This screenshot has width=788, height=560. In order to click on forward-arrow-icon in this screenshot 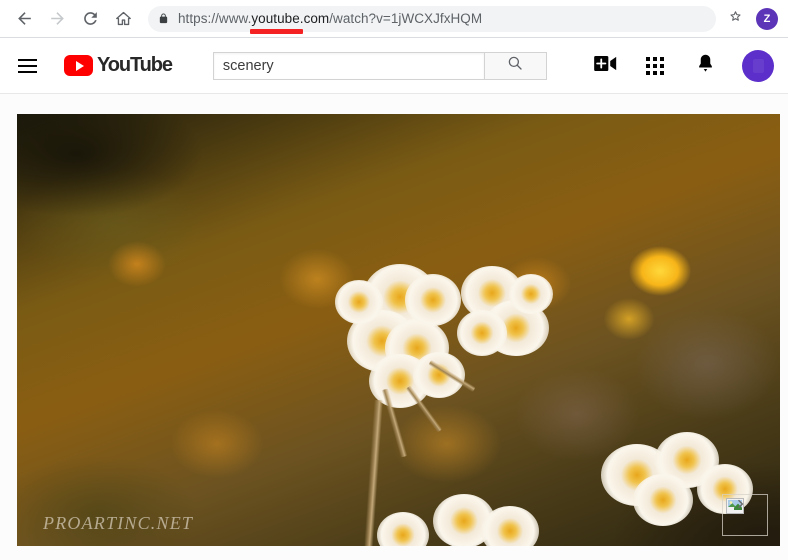, I will do `click(57, 18)`.